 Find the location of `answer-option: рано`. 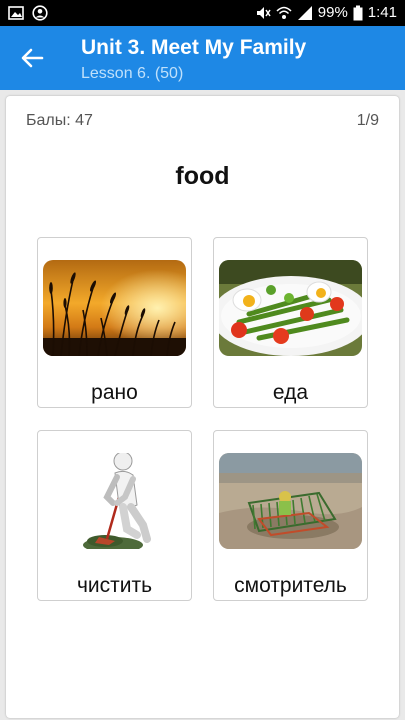

answer-option: рано is located at coordinates (114, 322).